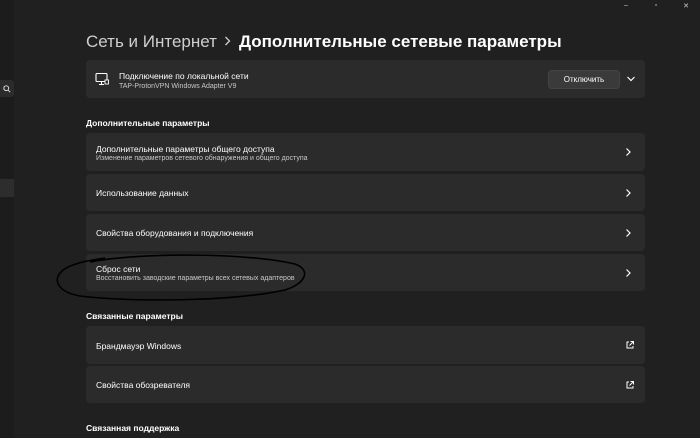  Describe the element at coordinates (175, 233) in the screenshot. I see `item-title: Свойства оборудования и подключения` at that location.